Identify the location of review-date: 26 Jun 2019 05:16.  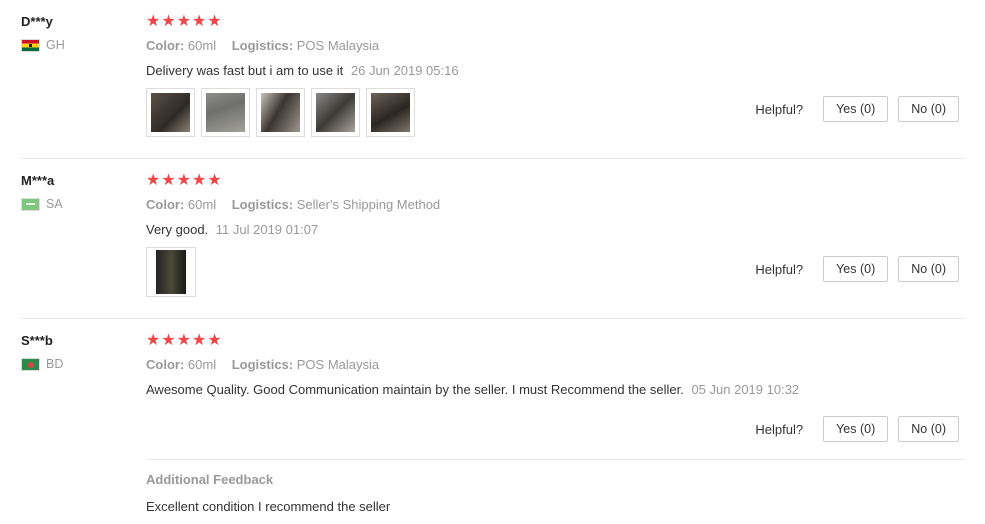
(404, 70).